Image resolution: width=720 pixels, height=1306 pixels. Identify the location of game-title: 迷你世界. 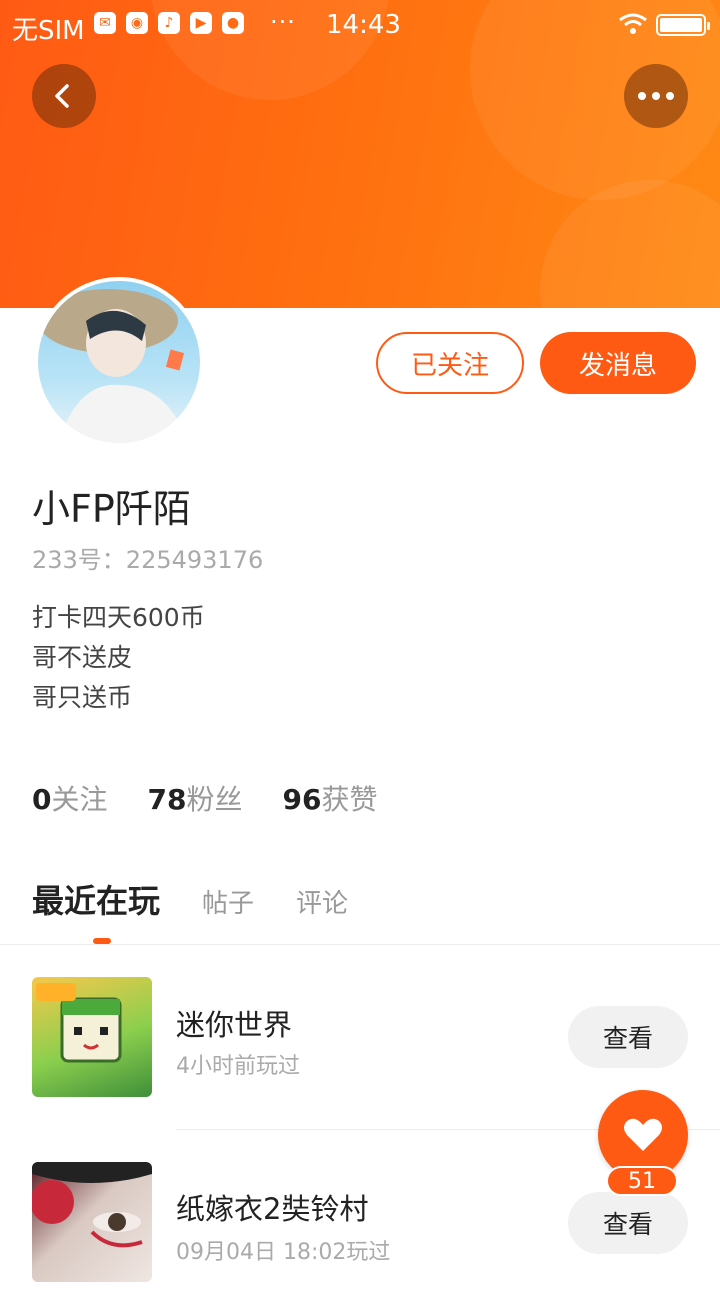
(234, 1025).